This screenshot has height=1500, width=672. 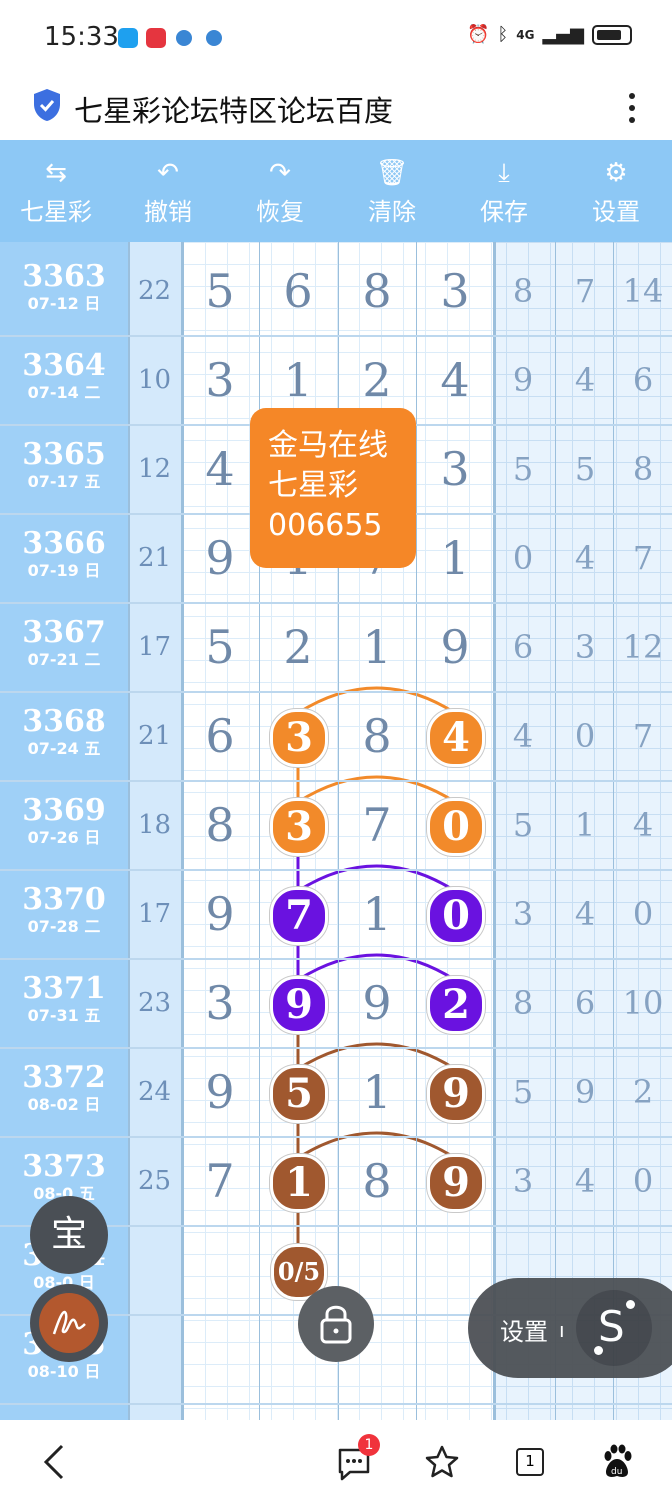 What do you see at coordinates (64, 988) in the screenshot?
I see `issue-number: 3371` at bounding box center [64, 988].